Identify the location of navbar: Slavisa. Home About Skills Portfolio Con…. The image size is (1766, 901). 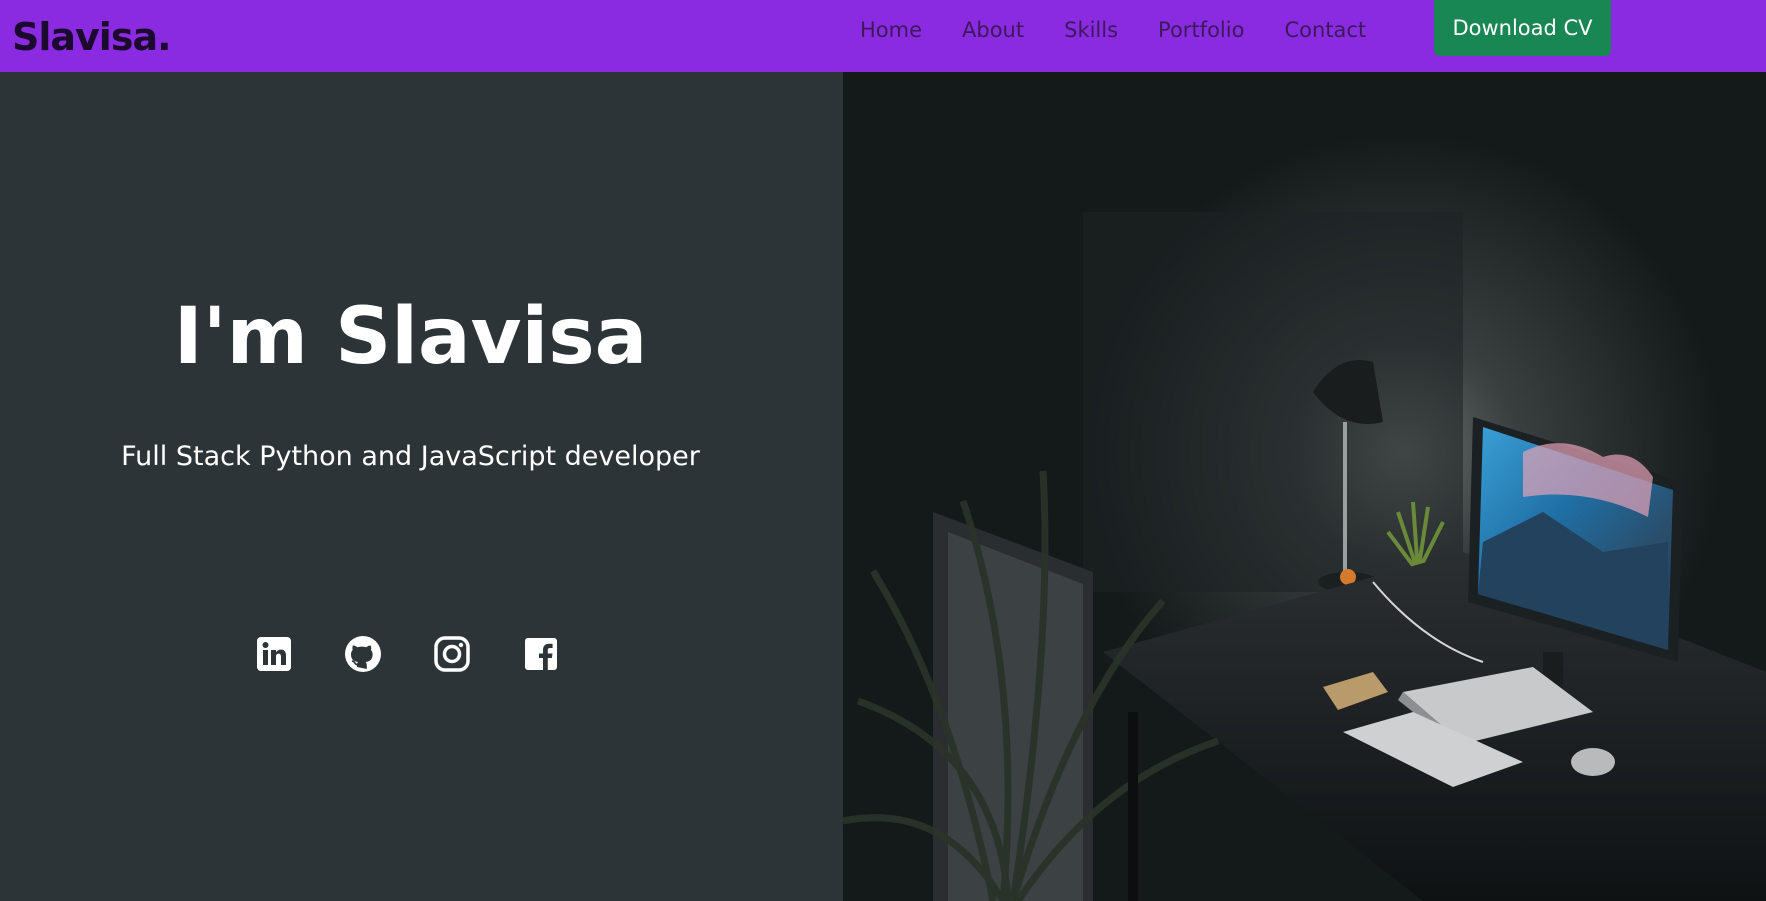
(883, 36).